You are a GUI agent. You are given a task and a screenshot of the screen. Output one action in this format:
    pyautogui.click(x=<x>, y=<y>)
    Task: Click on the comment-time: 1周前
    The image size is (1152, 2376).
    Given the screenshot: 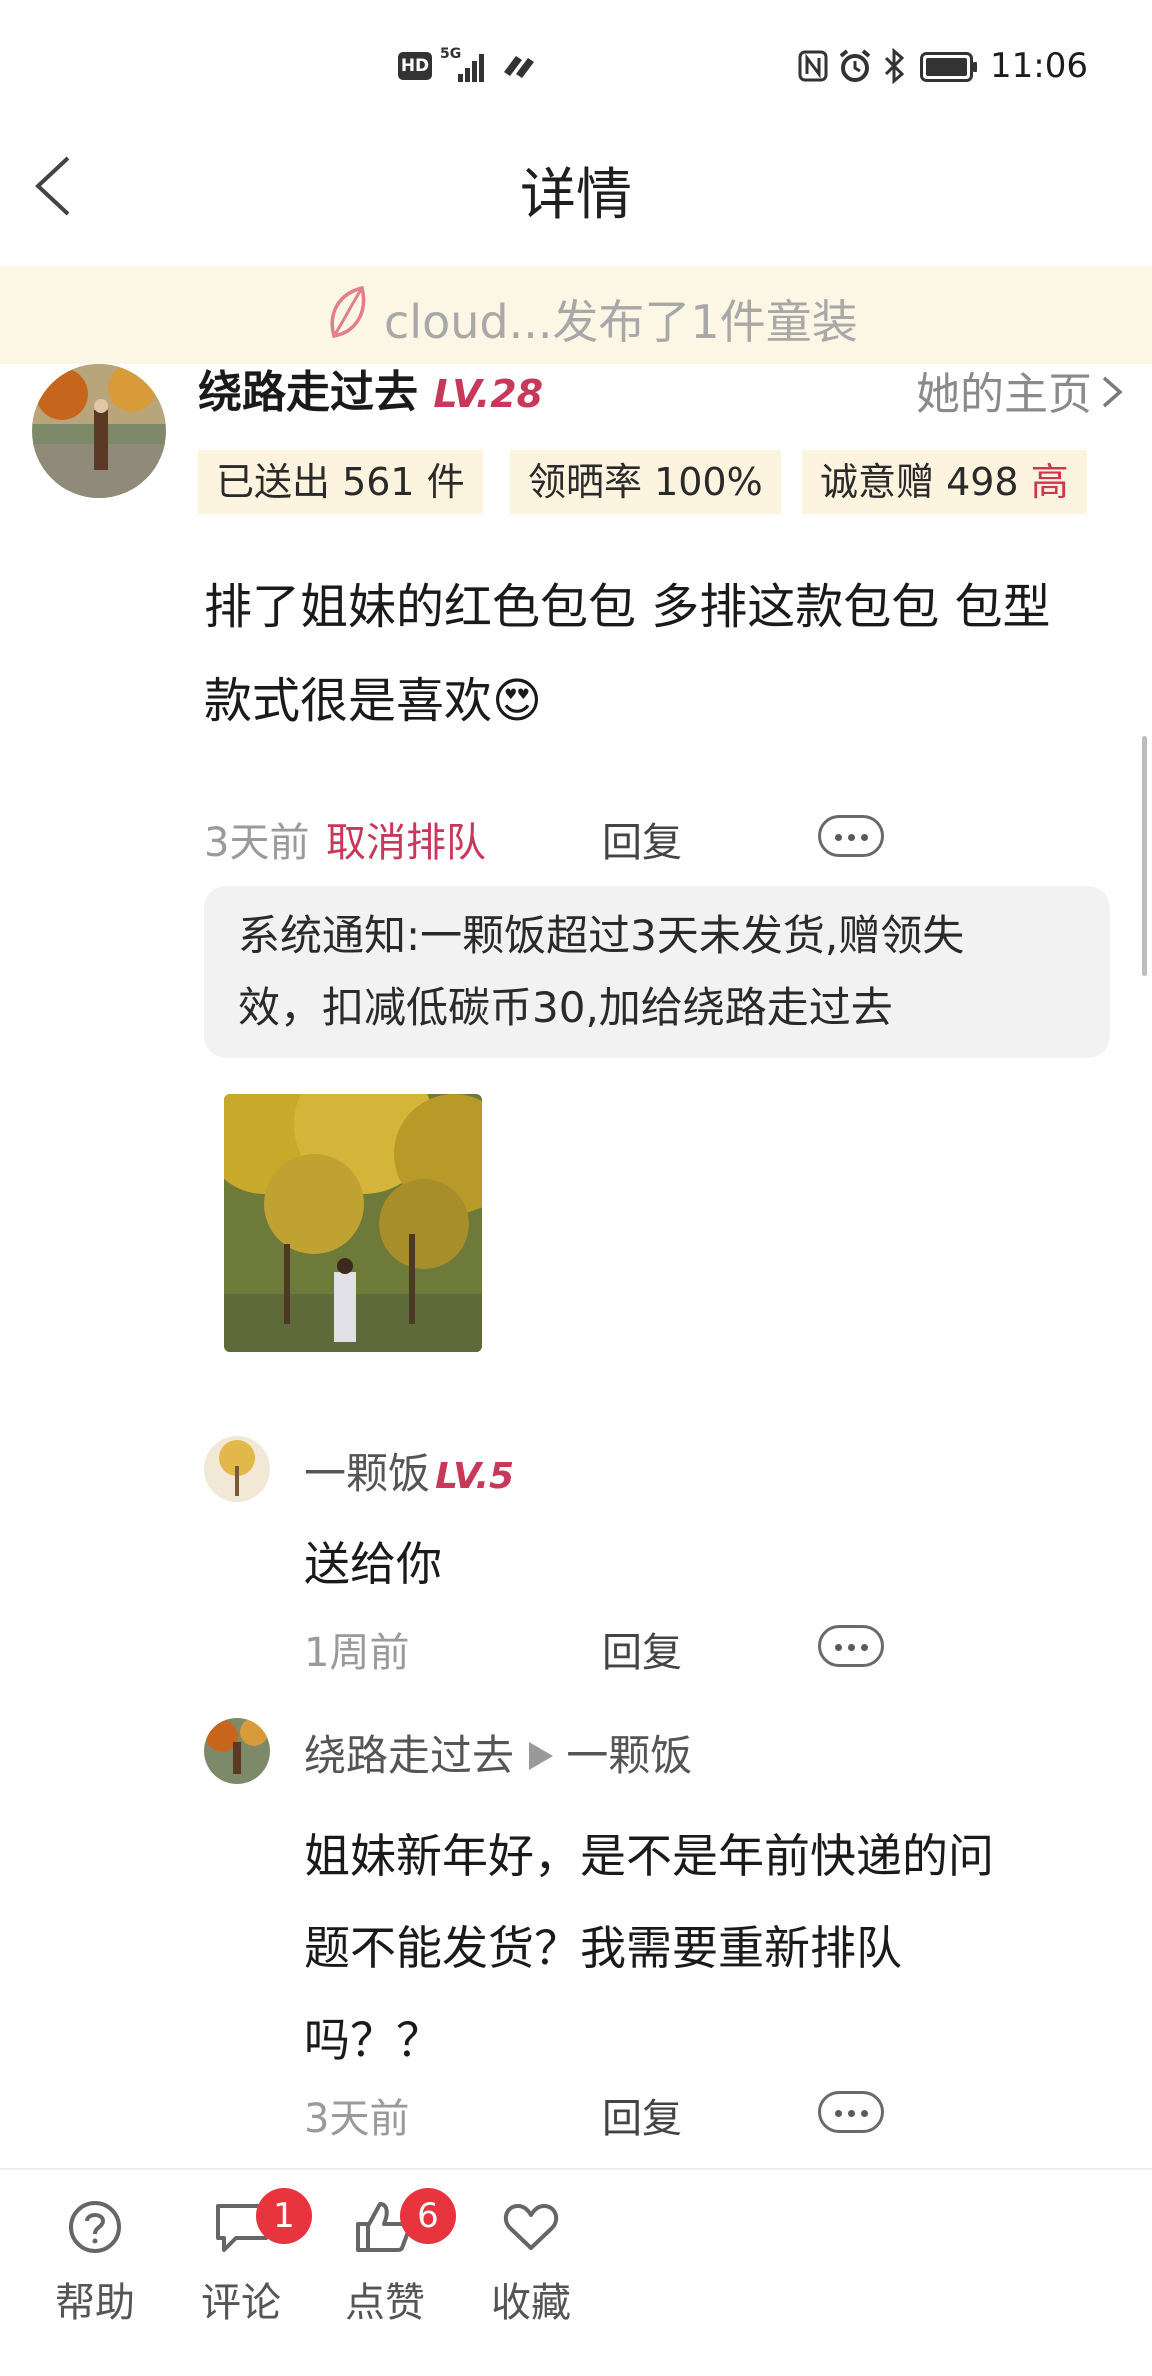 What is the action you would take?
    pyautogui.click(x=357, y=1653)
    